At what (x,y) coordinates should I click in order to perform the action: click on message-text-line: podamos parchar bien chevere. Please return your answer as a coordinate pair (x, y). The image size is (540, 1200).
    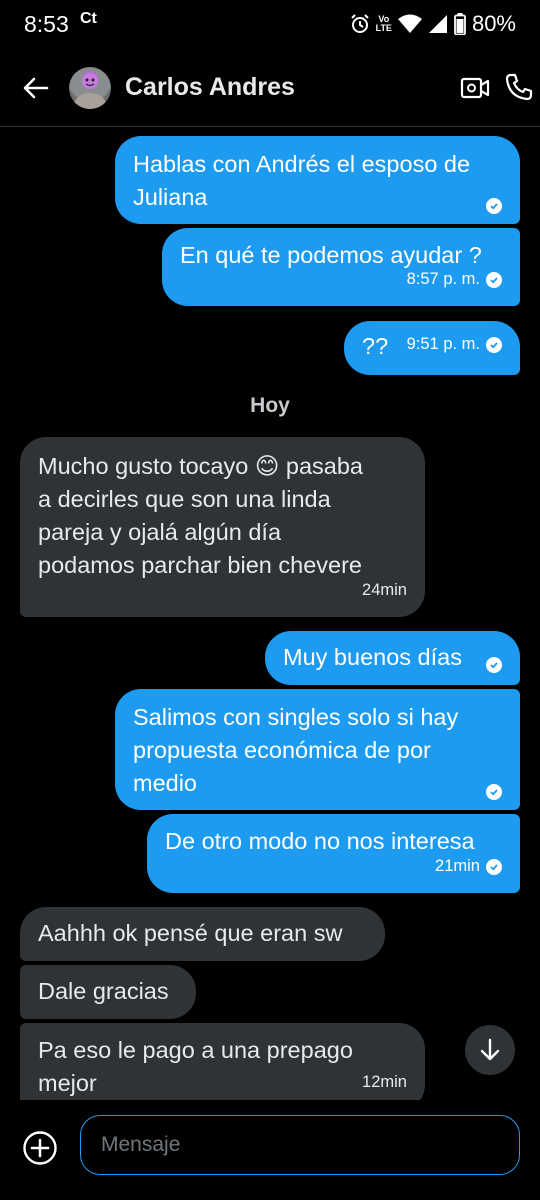
    Looking at the image, I should click on (200, 565).